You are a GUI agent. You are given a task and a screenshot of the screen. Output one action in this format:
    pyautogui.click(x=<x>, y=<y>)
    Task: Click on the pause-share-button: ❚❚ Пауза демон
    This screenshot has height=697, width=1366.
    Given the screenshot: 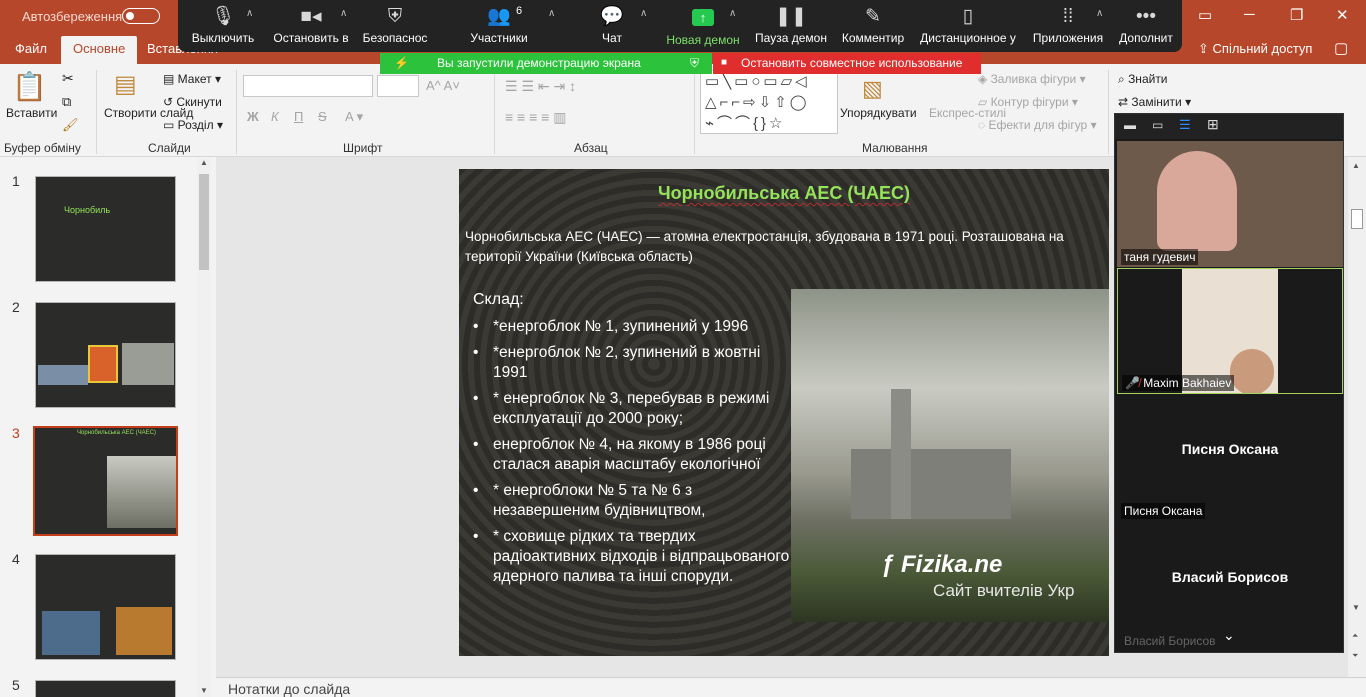 What is the action you would take?
    pyautogui.click(x=791, y=26)
    